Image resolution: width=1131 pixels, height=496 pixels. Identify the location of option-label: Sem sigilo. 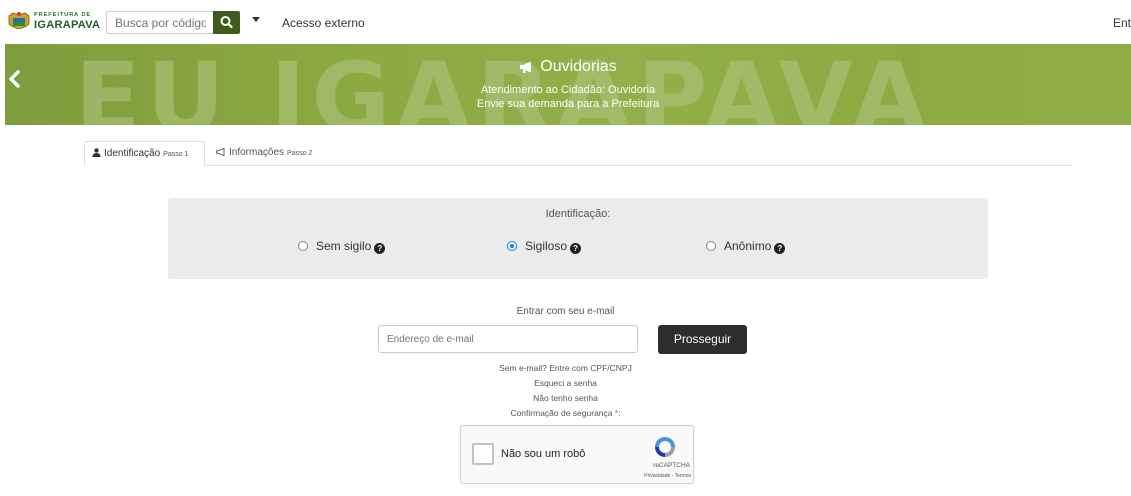
(344, 246).